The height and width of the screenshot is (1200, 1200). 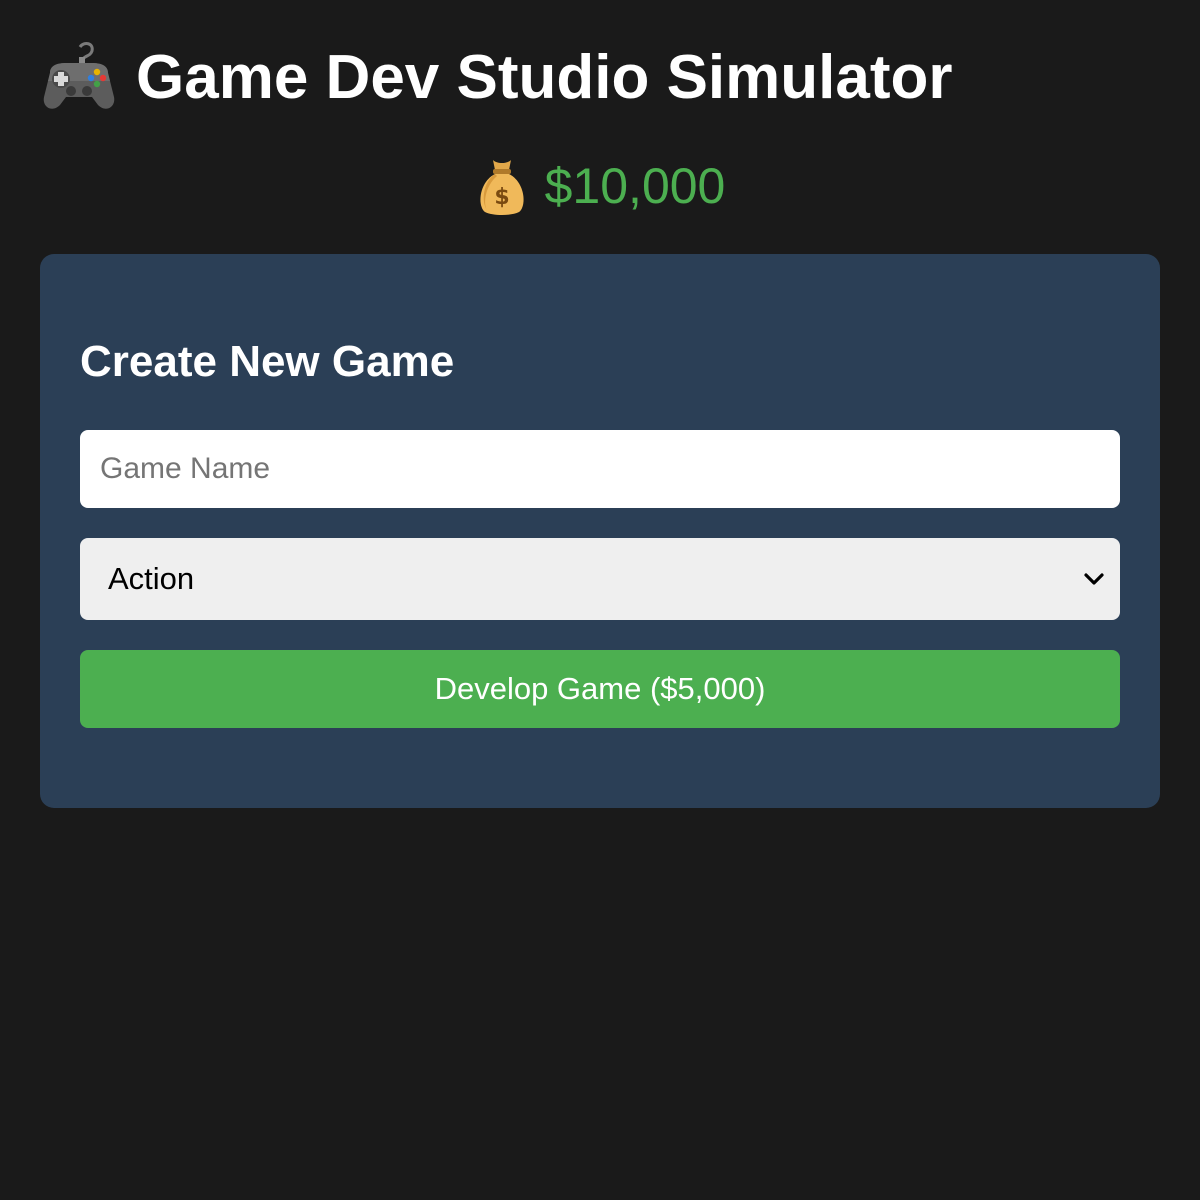 What do you see at coordinates (544, 77) in the screenshot?
I see `app-title: Game Dev Studio Simulator` at bounding box center [544, 77].